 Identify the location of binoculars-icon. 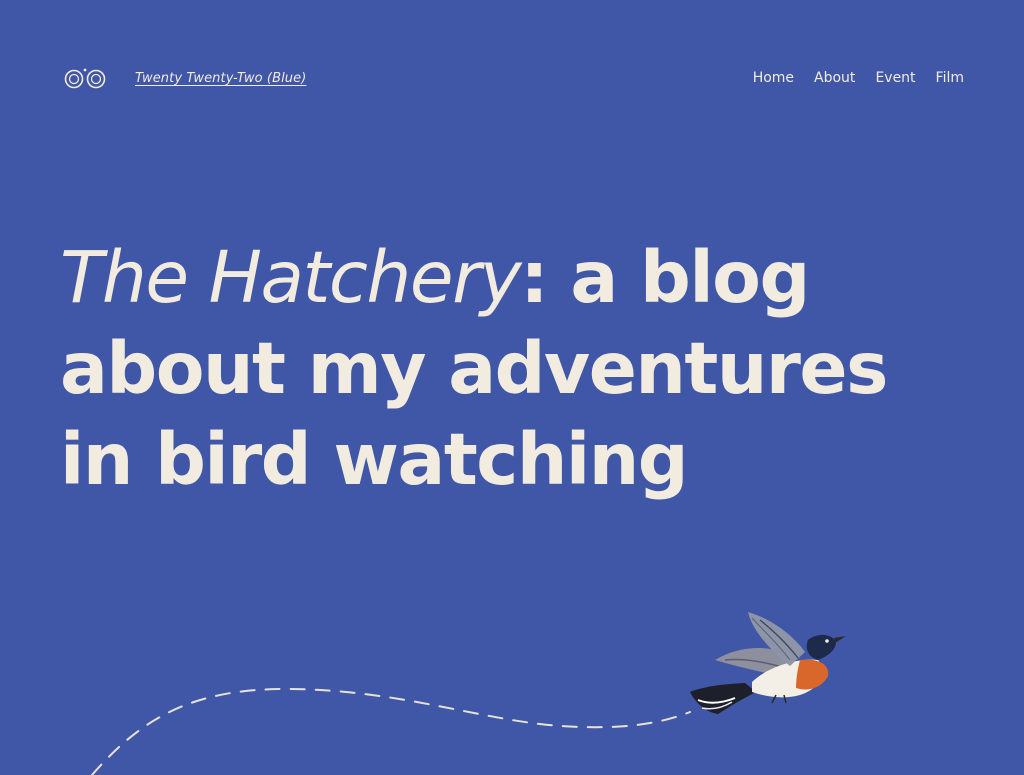
(86, 78).